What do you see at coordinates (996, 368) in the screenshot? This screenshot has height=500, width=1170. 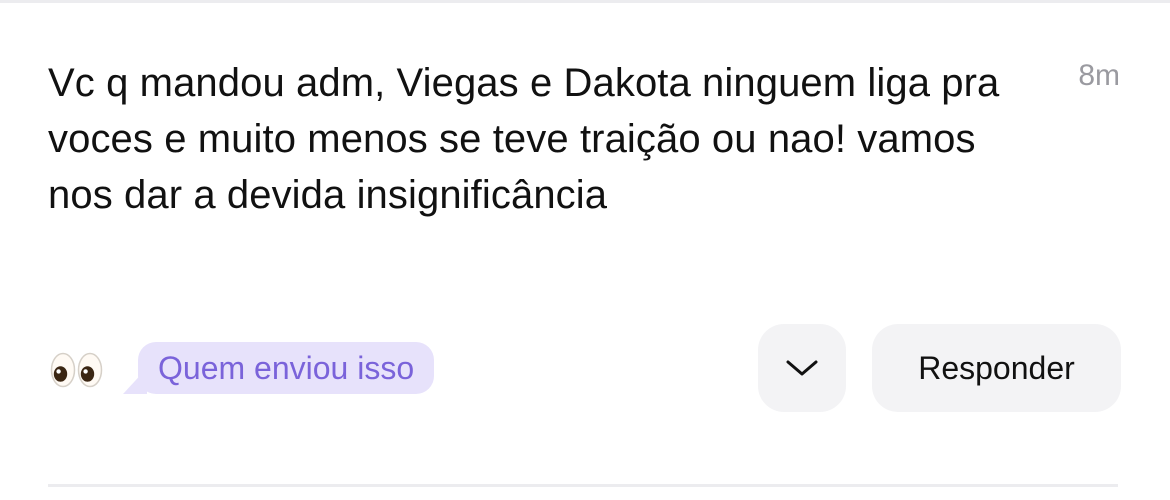 I see `reply-button: Responder` at bounding box center [996, 368].